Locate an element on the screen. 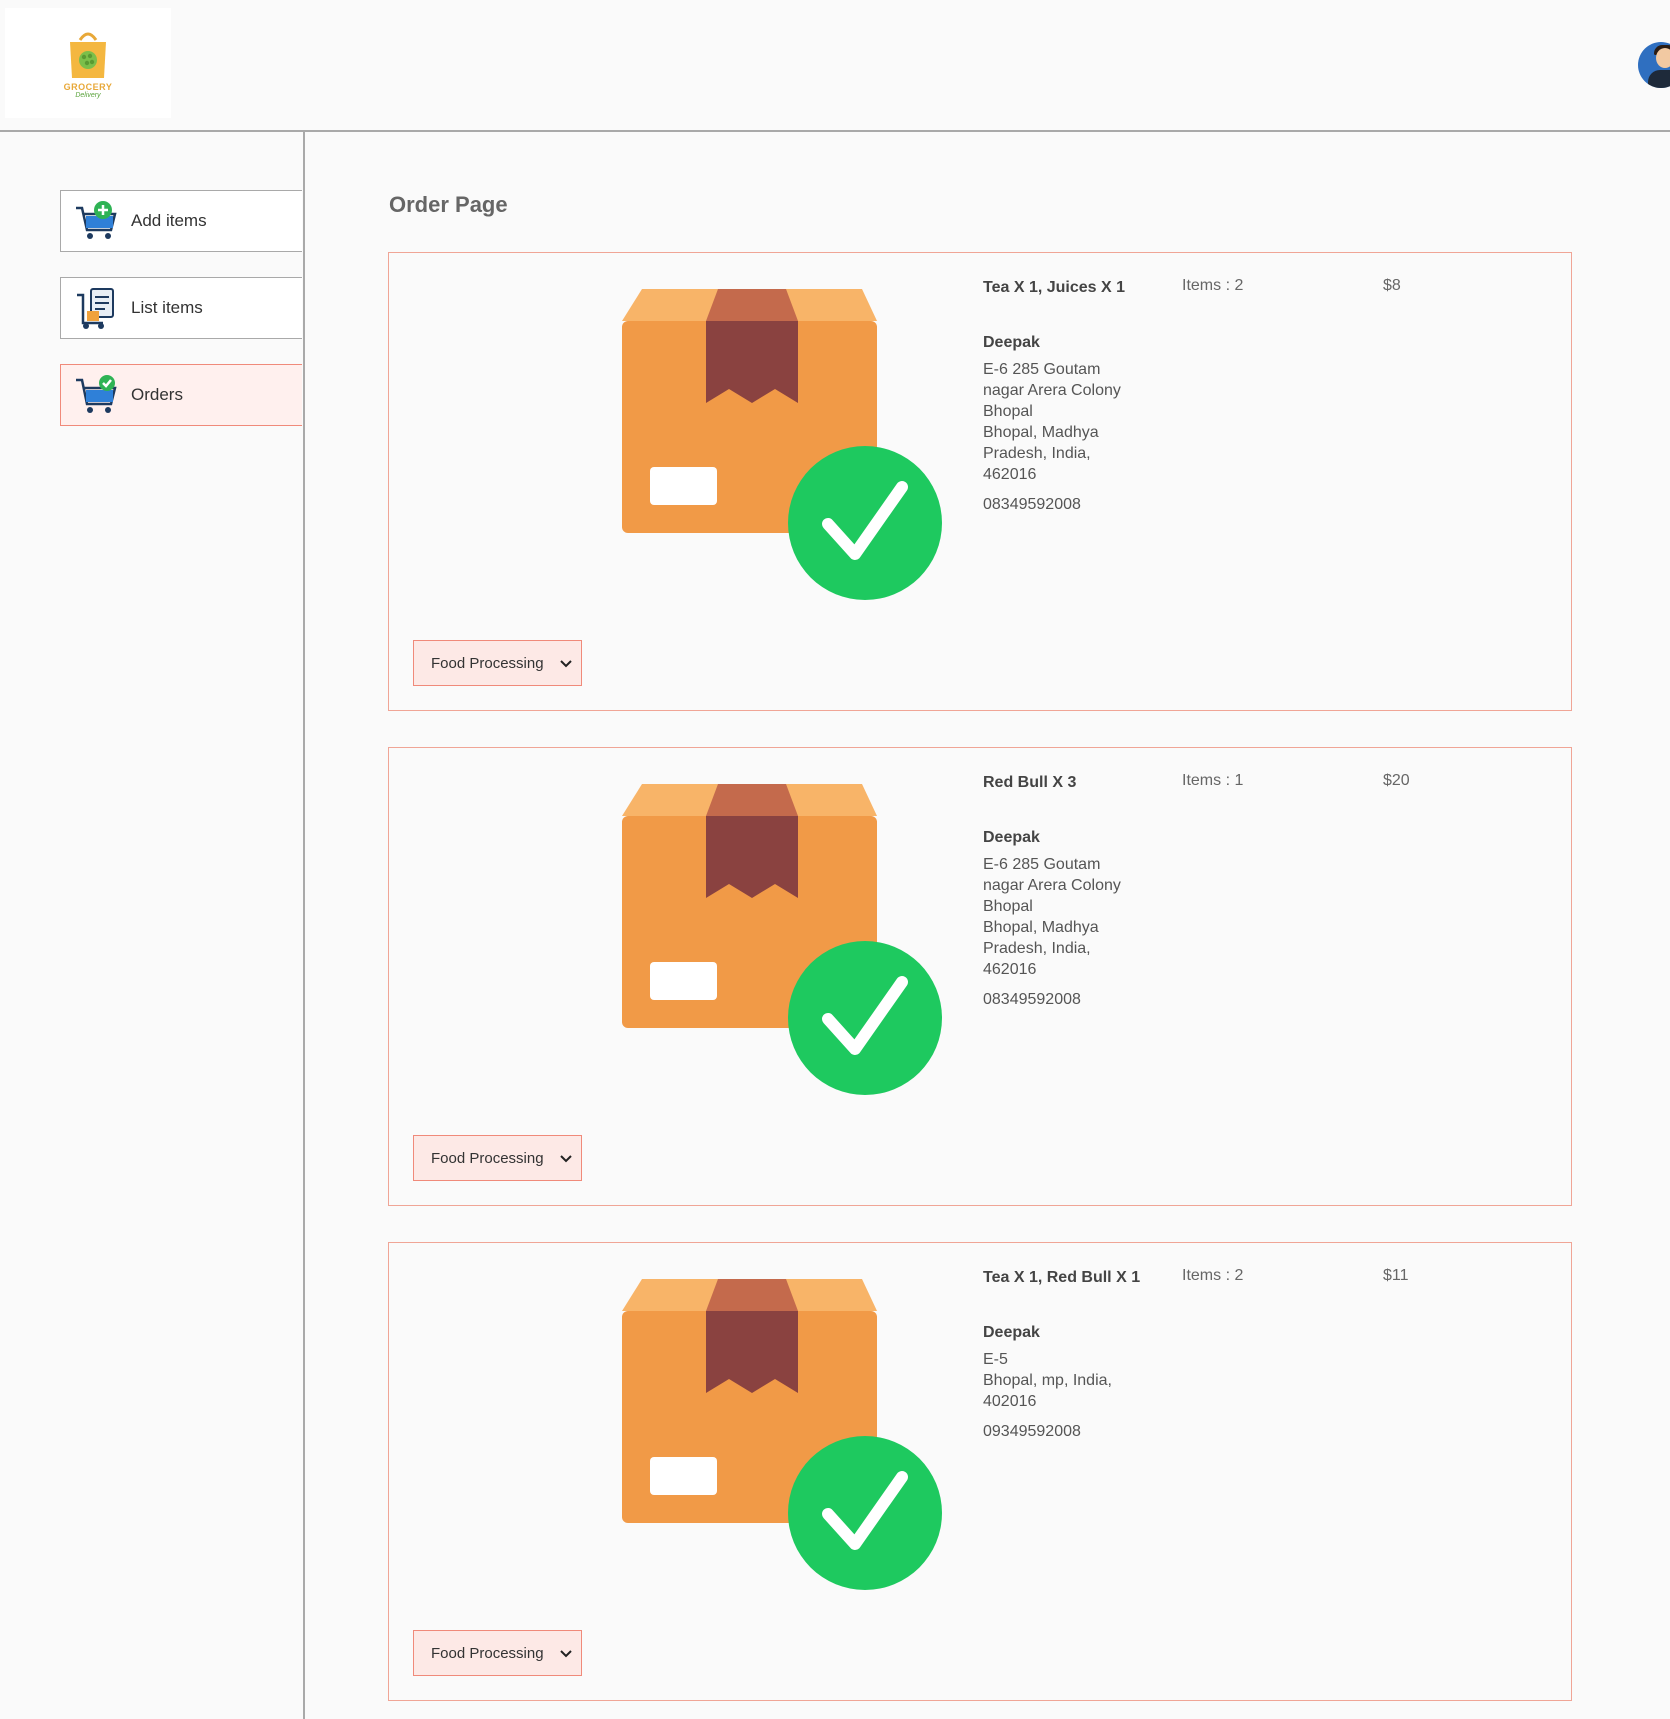 The height and width of the screenshot is (1719, 1670). list-clipboard-icon is located at coordinates (96, 308).